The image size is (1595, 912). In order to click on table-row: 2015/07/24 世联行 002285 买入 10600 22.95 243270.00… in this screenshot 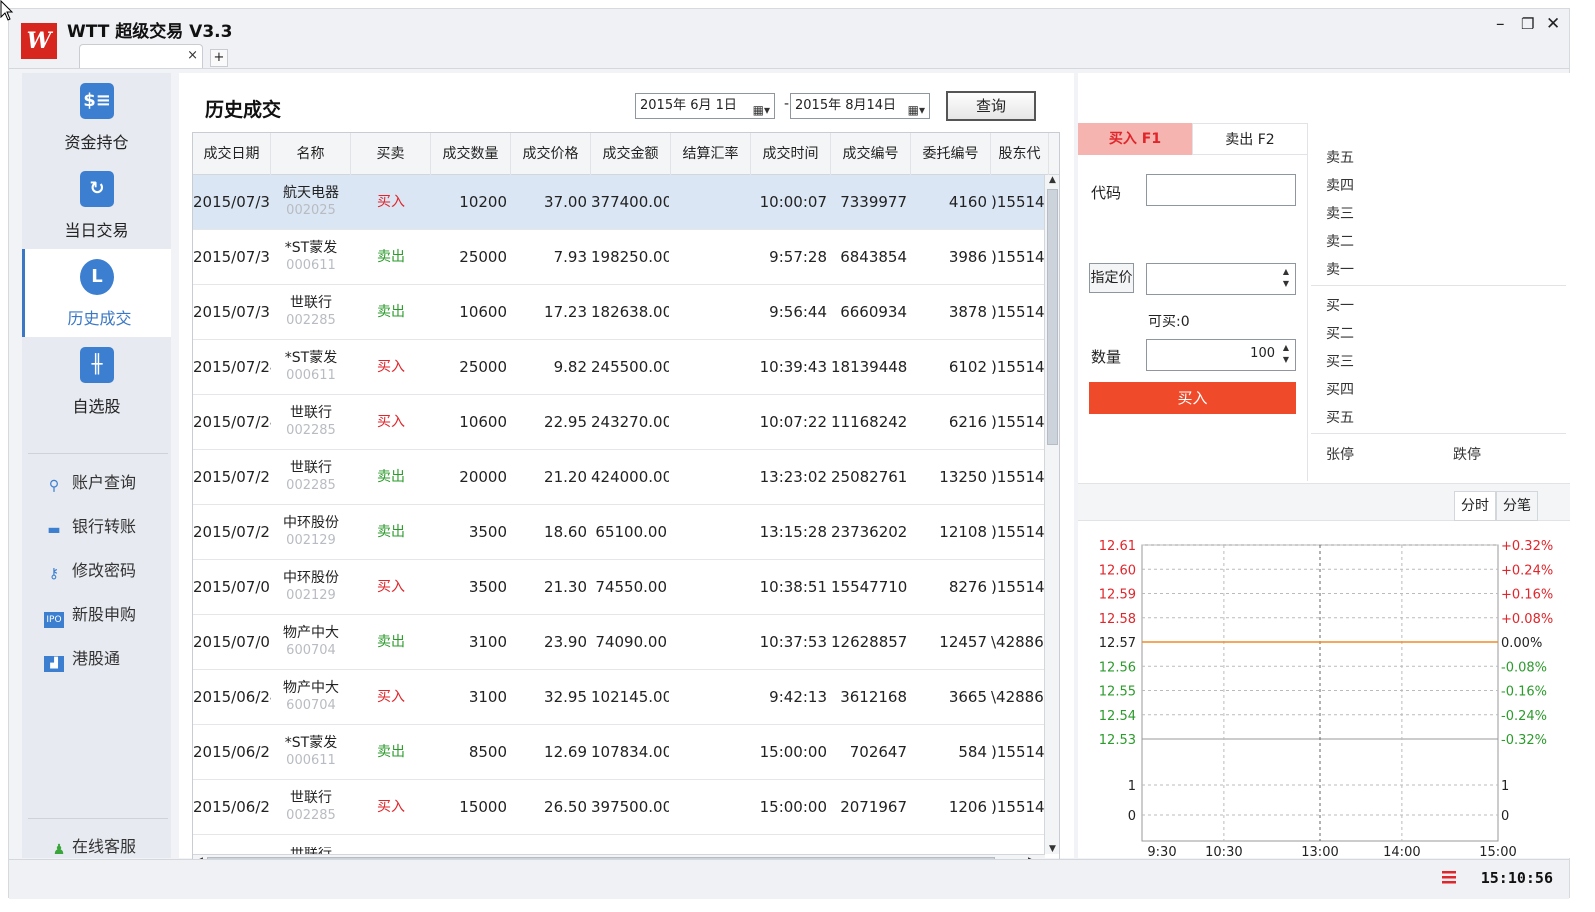, I will do `click(619, 422)`.